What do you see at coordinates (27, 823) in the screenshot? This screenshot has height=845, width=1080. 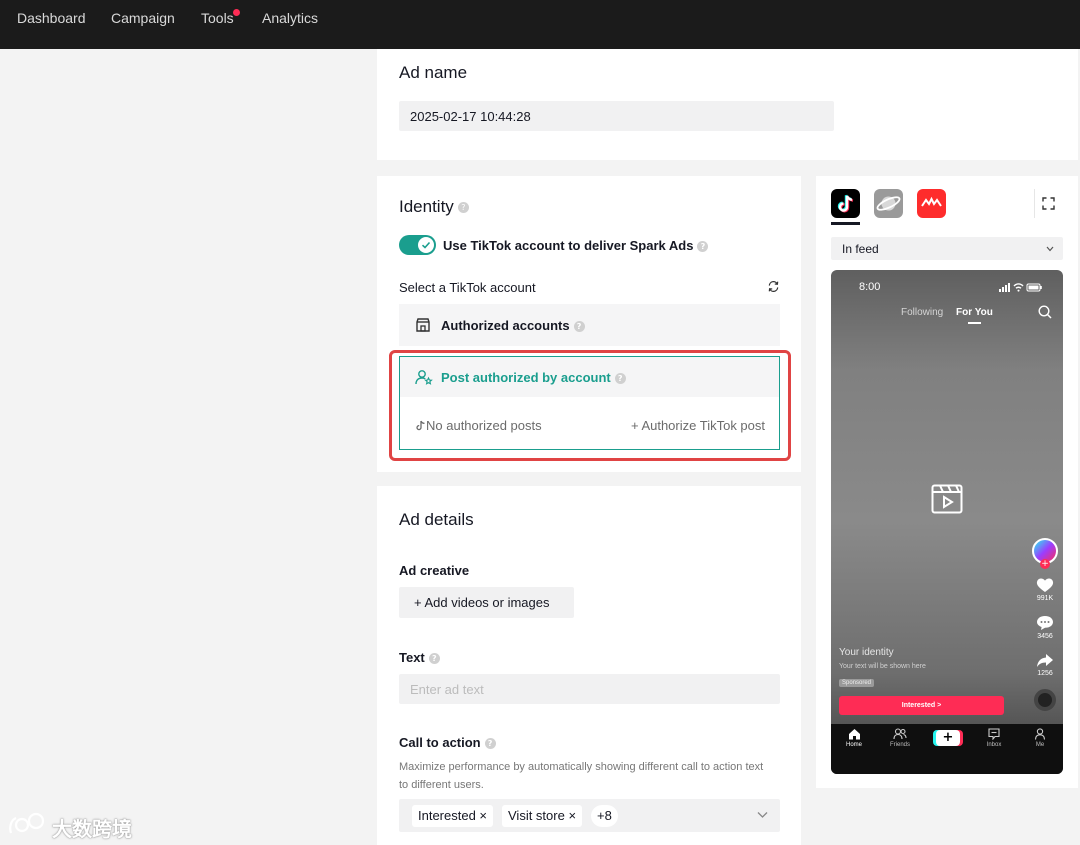 I see `watermark-logo-icon` at bounding box center [27, 823].